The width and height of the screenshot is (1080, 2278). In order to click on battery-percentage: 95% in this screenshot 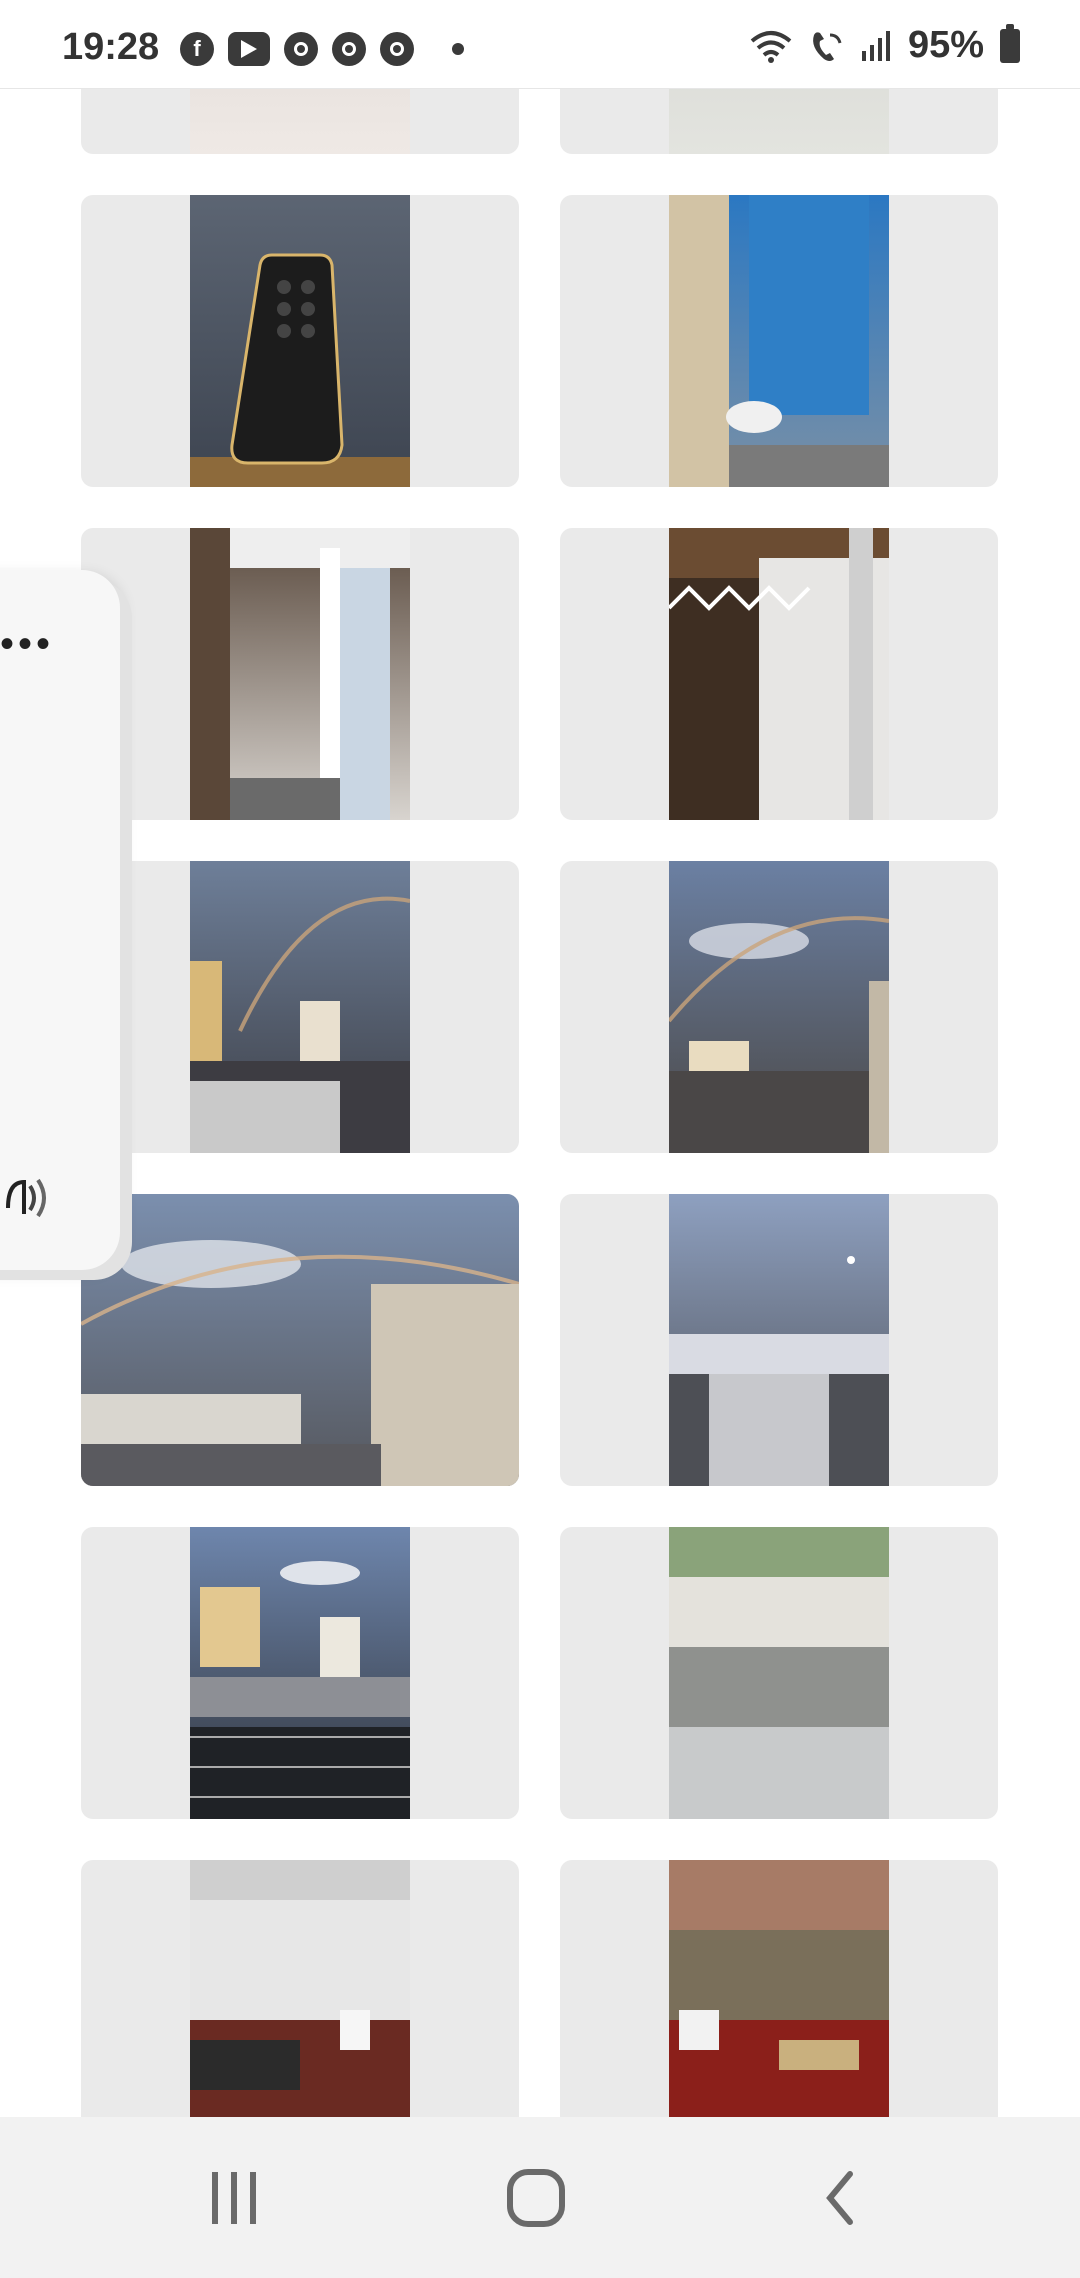, I will do `click(945, 45)`.